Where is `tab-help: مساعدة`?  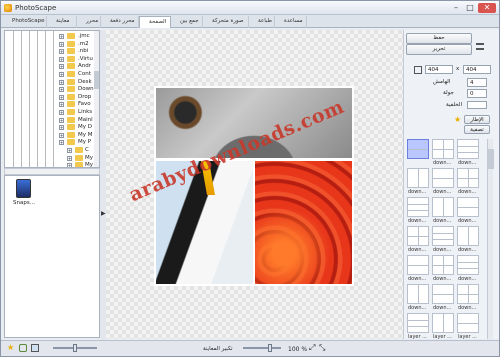
tab-help: مساعدة is located at coordinates (291, 22).